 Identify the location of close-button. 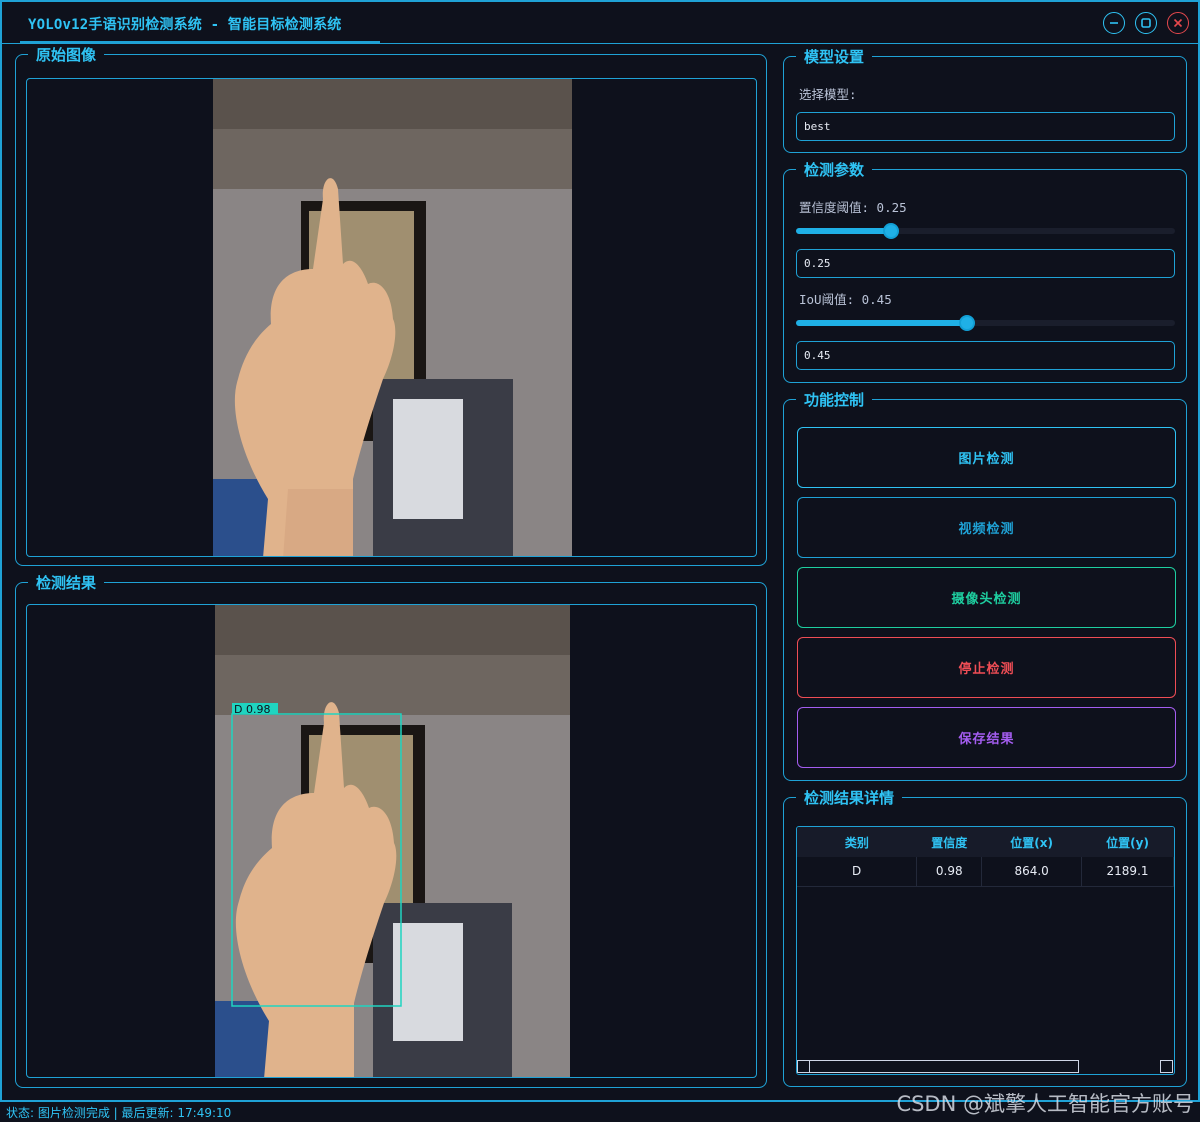
(1178, 23).